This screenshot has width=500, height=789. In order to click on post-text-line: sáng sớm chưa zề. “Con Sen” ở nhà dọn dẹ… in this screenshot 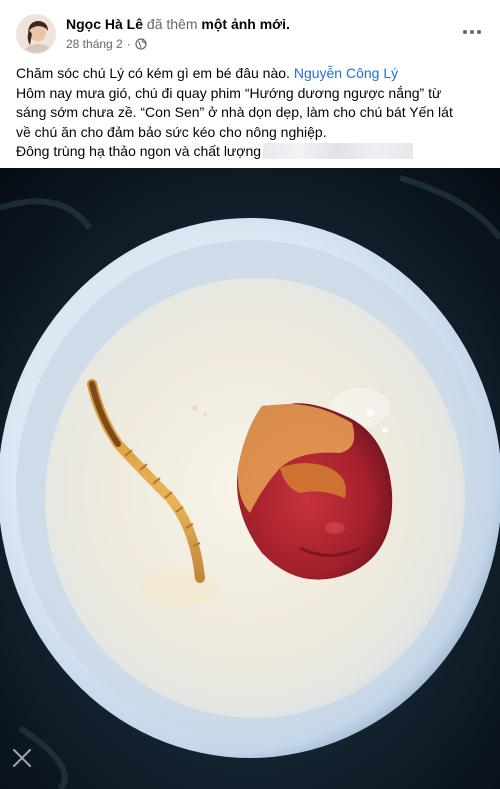, I will do `click(234, 112)`.